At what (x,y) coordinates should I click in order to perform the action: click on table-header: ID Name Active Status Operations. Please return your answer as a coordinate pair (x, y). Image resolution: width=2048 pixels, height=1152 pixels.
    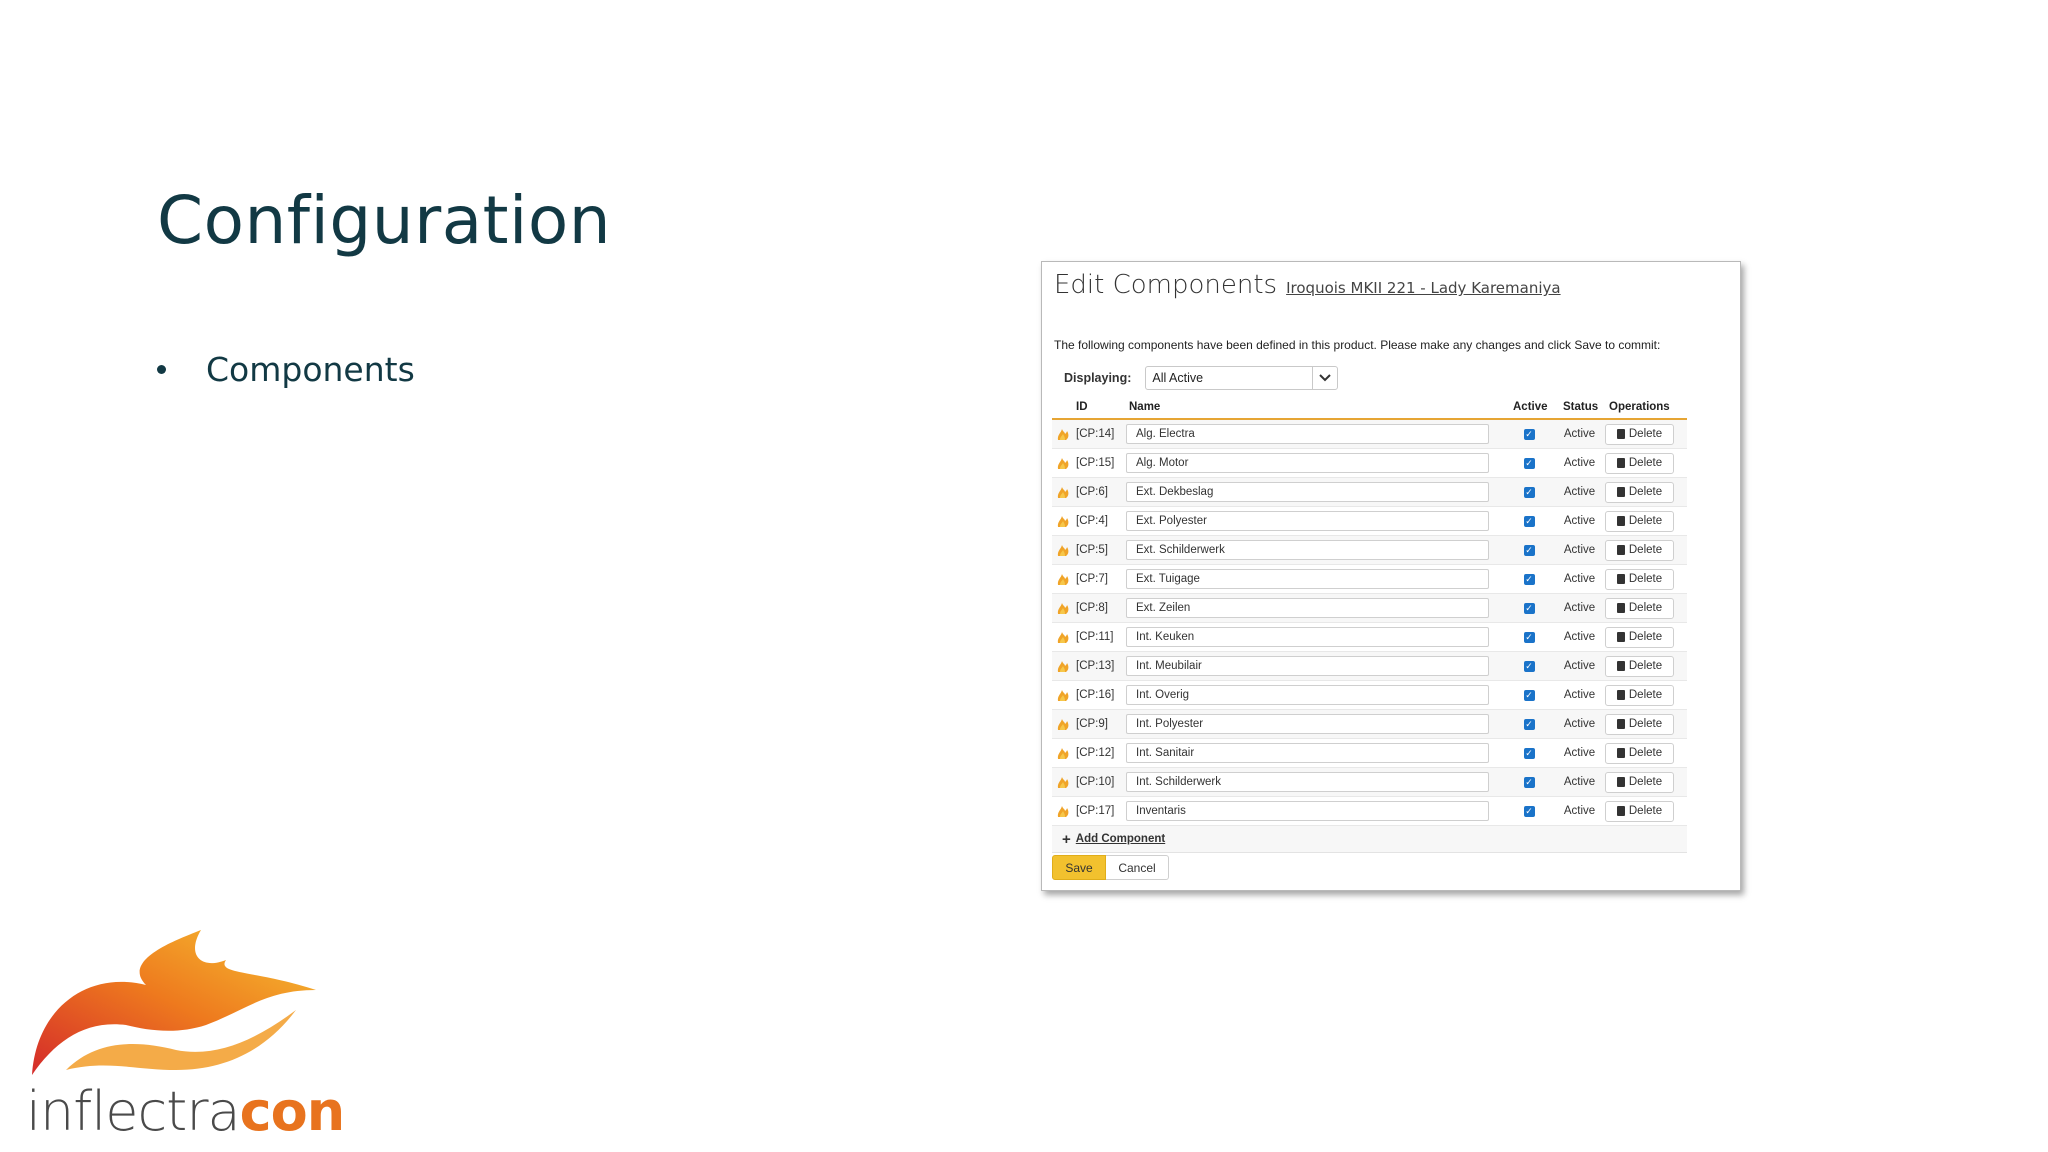
    Looking at the image, I should click on (1369, 409).